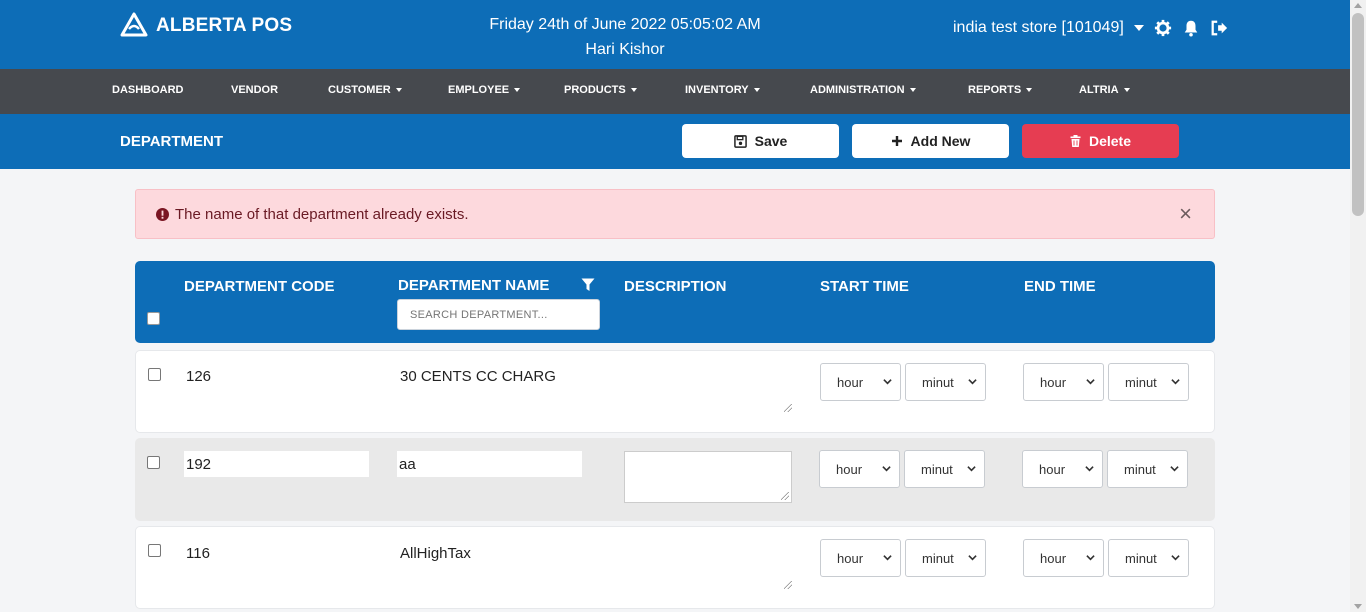 Image resolution: width=1366 pixels, height=612 pixels. I want to click on page-toolbar: DEPARTMENT Save Add New Delete, so click(675, 141).